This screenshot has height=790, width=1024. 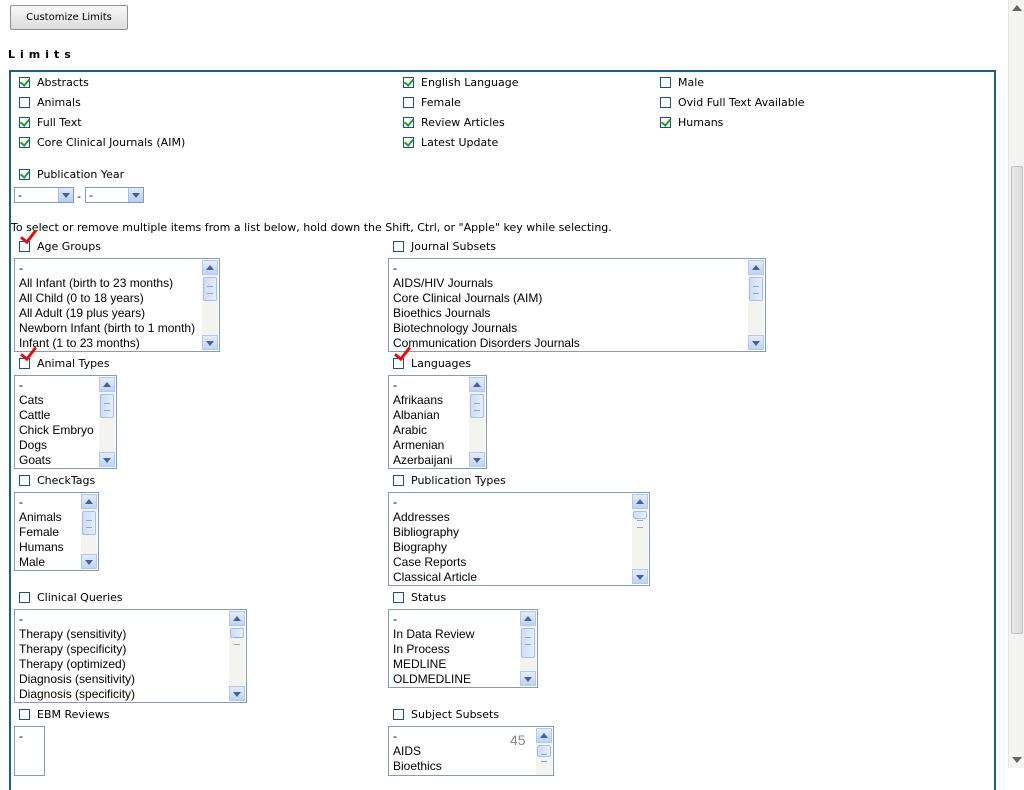 What do you see at coordinates (398, 597) in the screenshot?
I see `status-checkbox` at bounding box center [398, 597].